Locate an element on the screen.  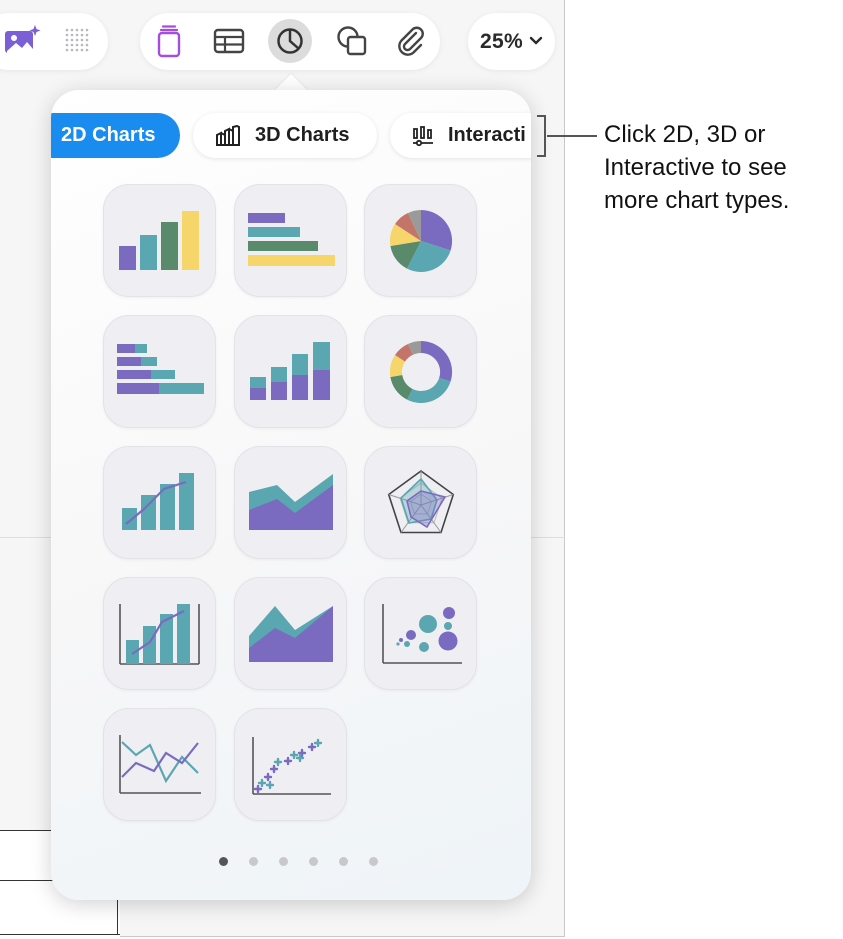
scatter-chart-tile is located at coordinates (290, 764).